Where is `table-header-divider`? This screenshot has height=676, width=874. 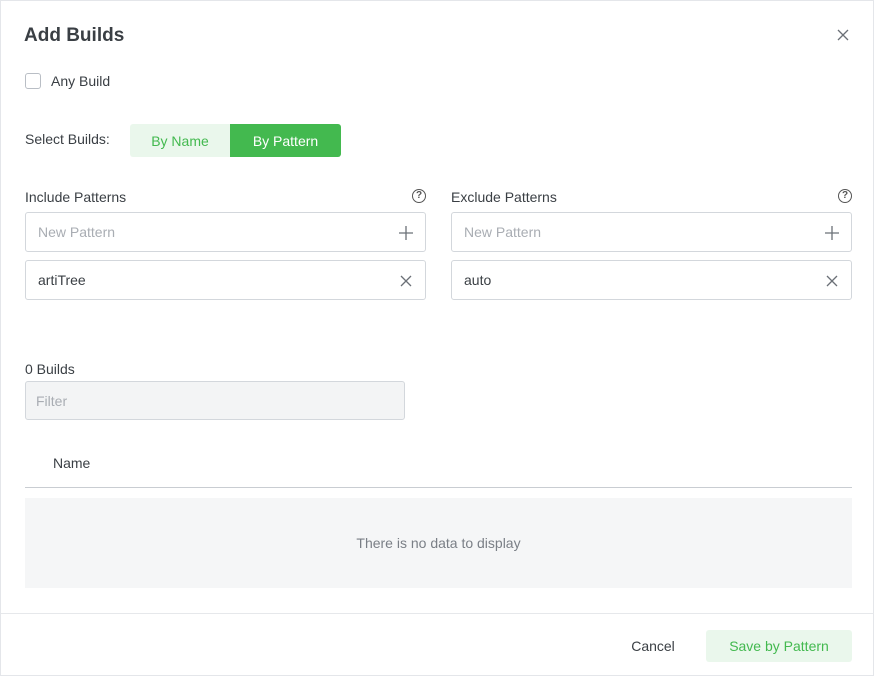 table-header-divider is located at coordinates (438, 487).